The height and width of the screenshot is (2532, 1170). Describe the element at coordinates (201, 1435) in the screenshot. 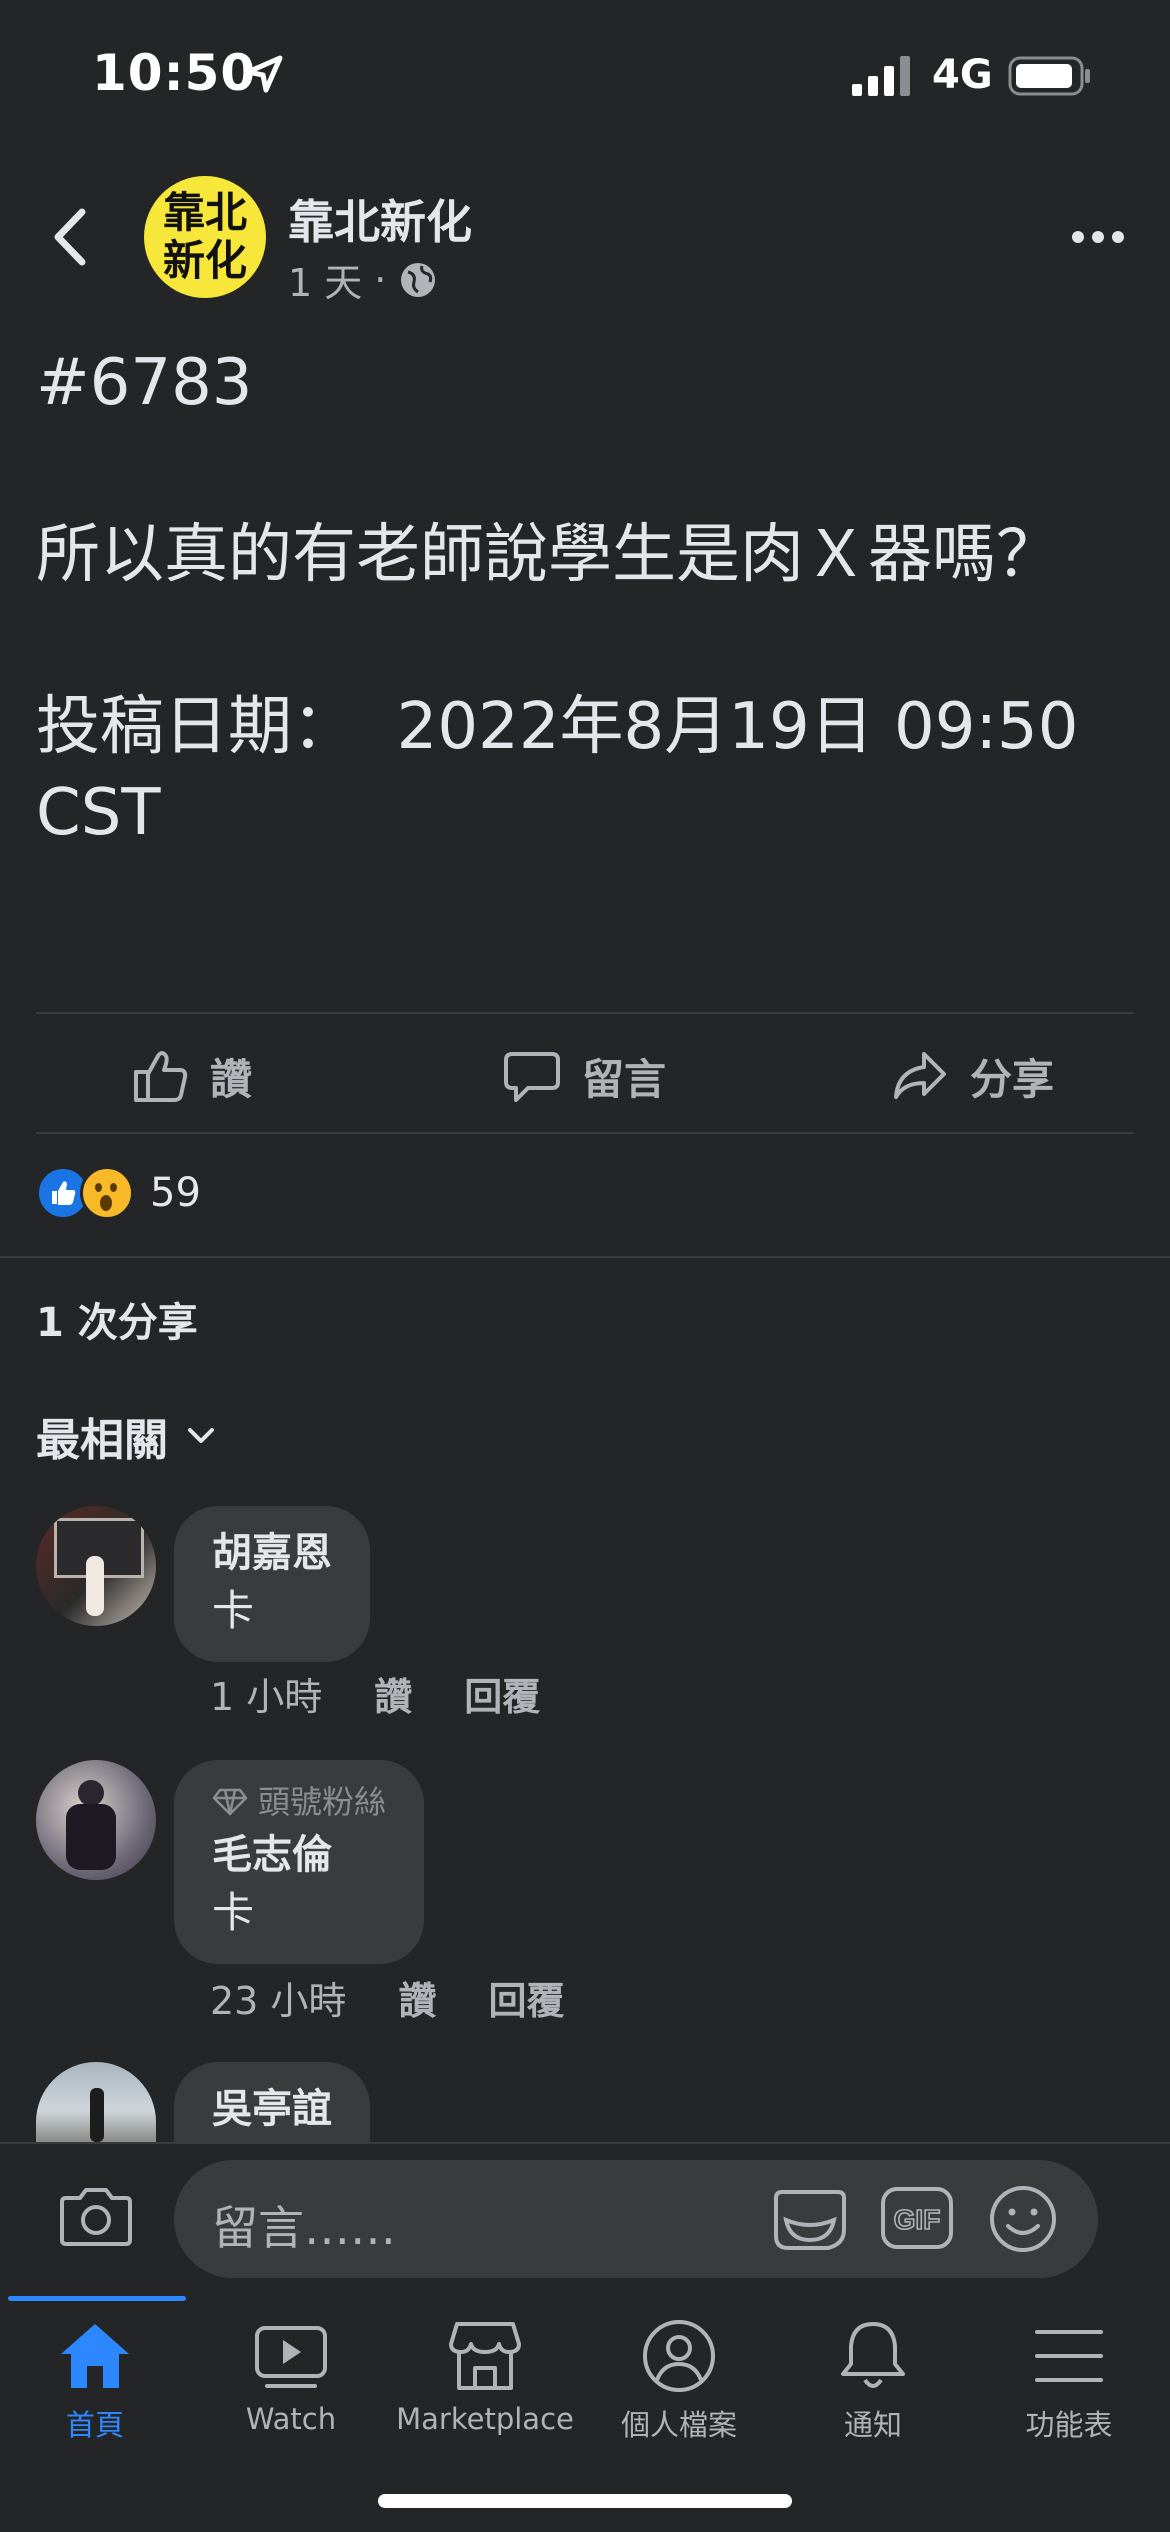

I see `chevron-down-icon` at that location.